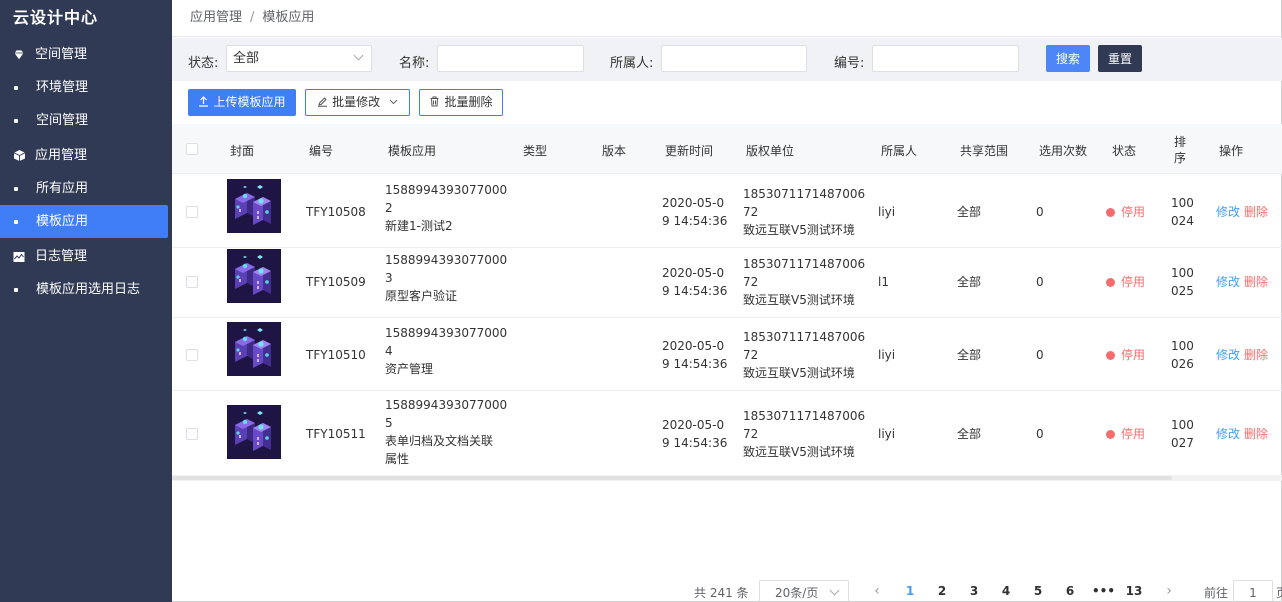  What do you see at coordinates (86, 188) in the screenshot?
I see `sidebar-item-4: 所有应用` at bounding box center [86, 188].